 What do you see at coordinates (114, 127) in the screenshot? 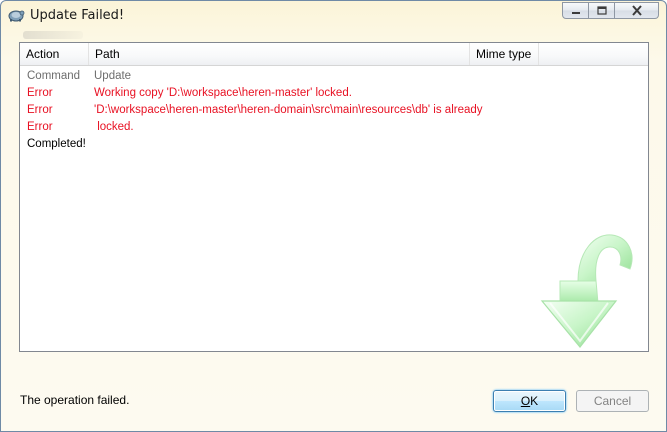
I see `row-path: locked.` at bounding box center [114, 127].